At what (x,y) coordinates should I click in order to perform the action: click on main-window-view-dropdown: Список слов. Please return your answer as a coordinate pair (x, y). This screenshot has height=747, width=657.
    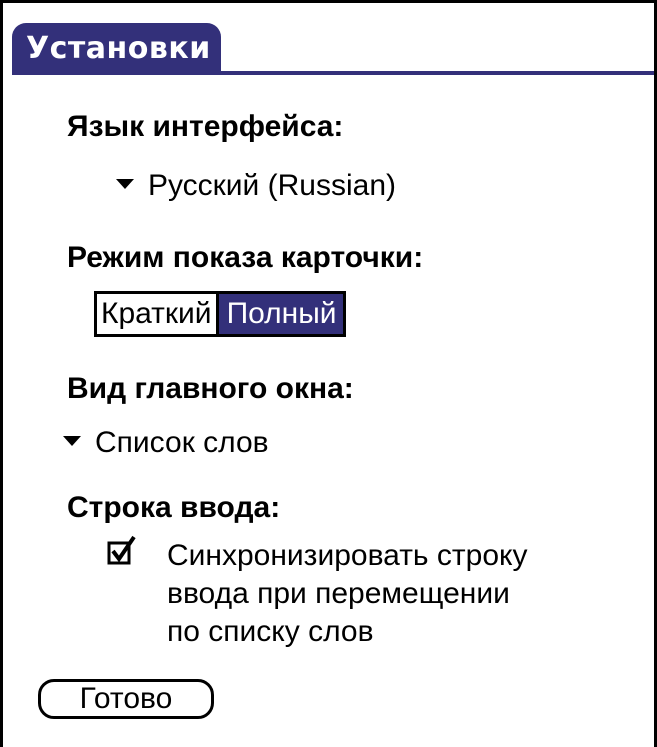
    Looking at the image, I should click on (166, 443).